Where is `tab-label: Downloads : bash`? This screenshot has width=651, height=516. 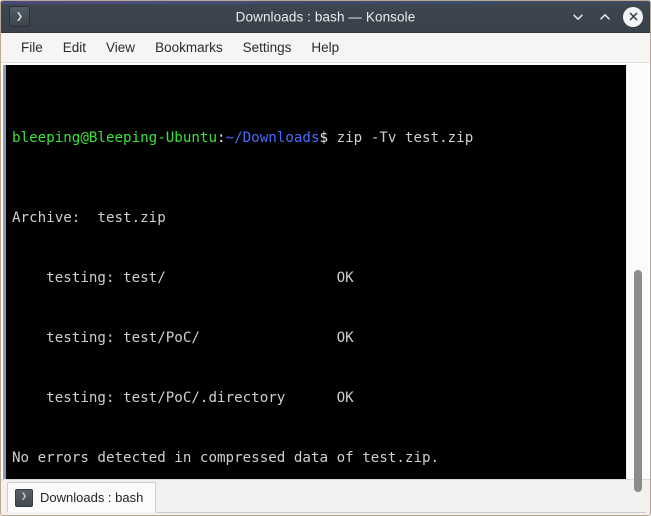
tab-label: Downloads : bash is located at coordinates (92, 497).